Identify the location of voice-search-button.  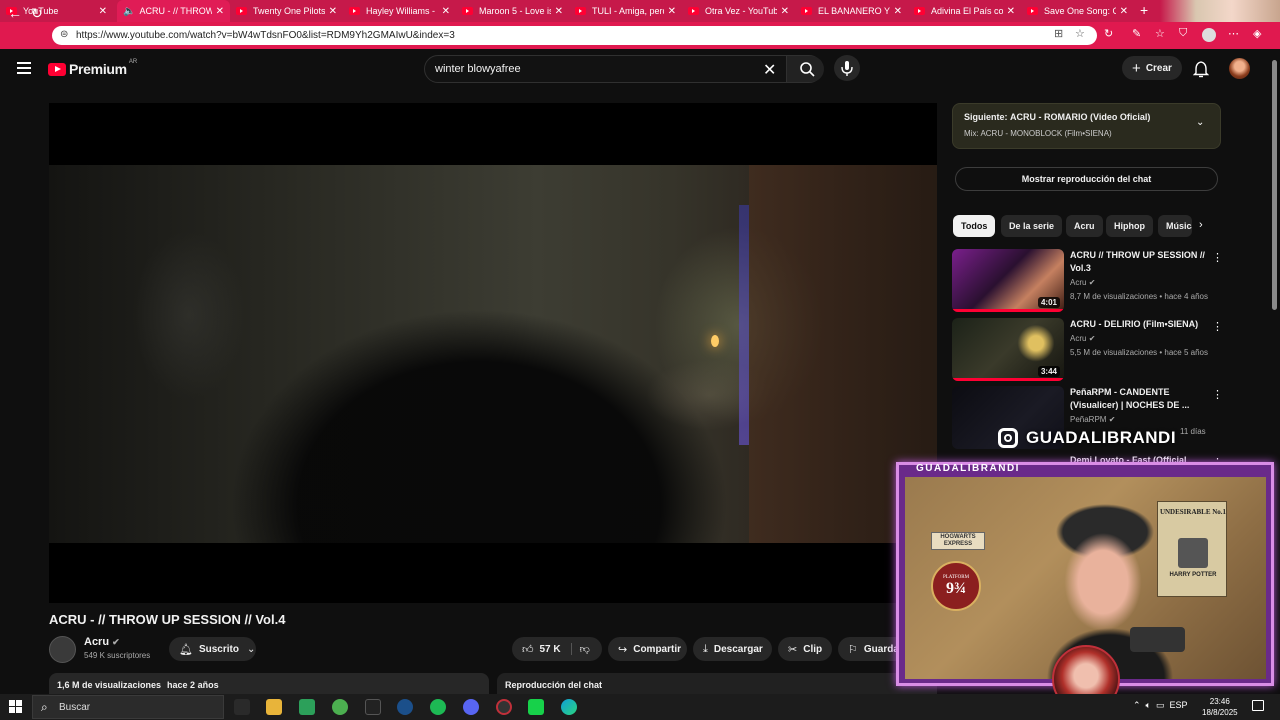
(847, 68).